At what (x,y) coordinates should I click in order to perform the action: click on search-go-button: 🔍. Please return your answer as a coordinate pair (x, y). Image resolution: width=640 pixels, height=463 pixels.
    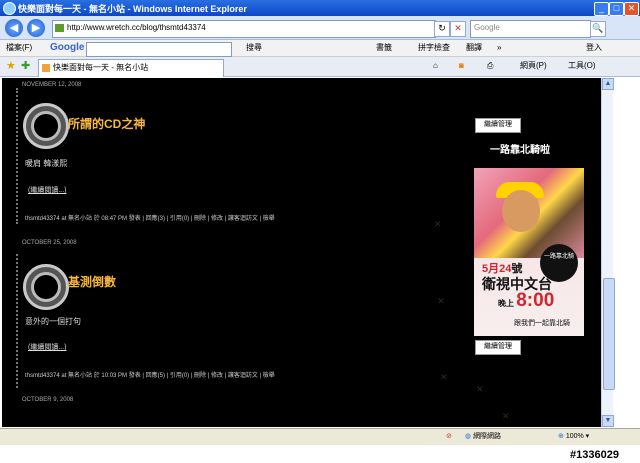
    Looking at the image, I should click on (598, 29).